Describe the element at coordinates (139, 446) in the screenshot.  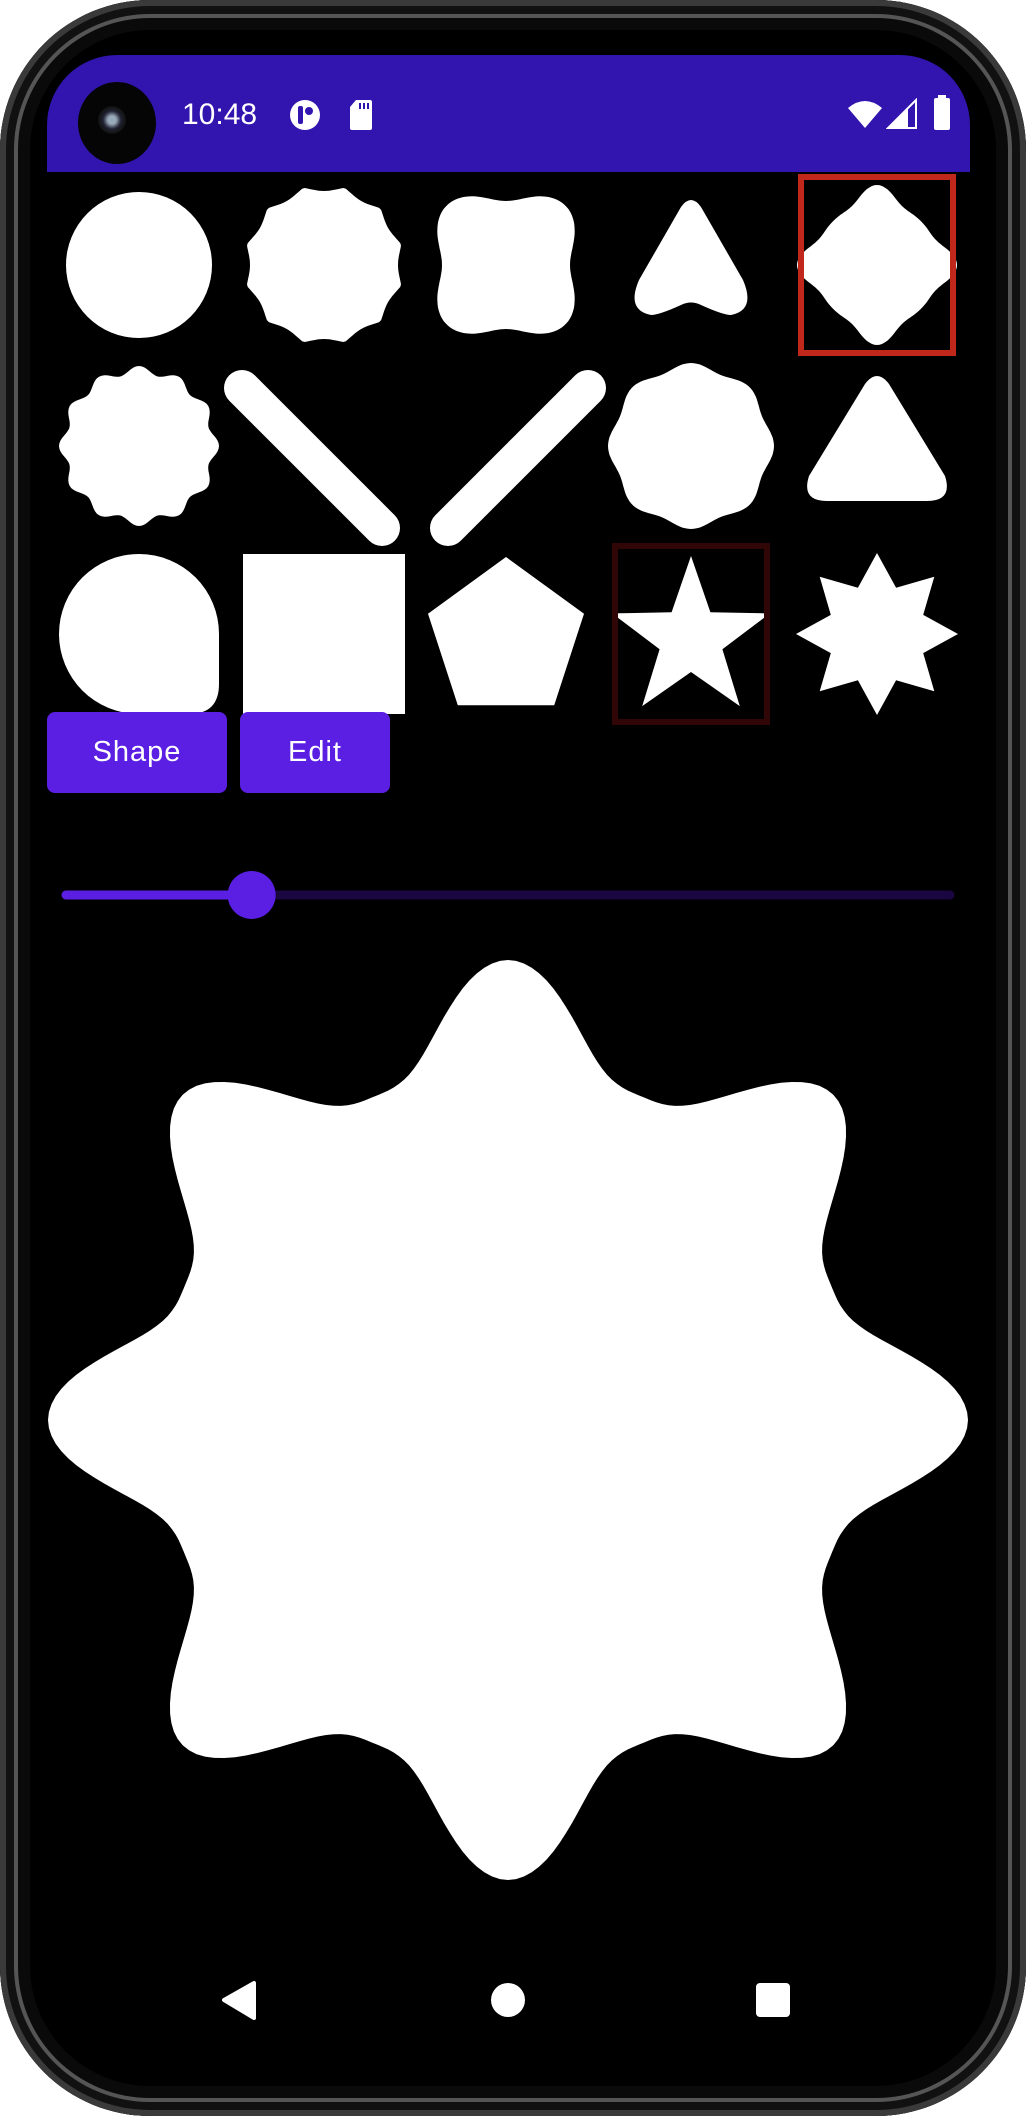
I see `shape-wavy-circle` at that location.